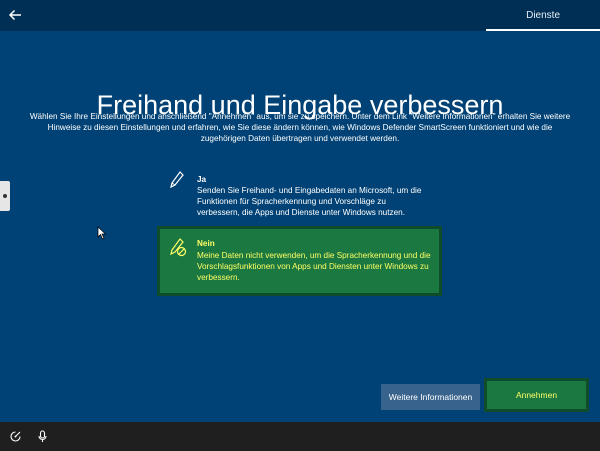 Image resolution: width=600 pixels, height=451 pixels. I want to click on option-yes-label: Ja, so click(202, 179).